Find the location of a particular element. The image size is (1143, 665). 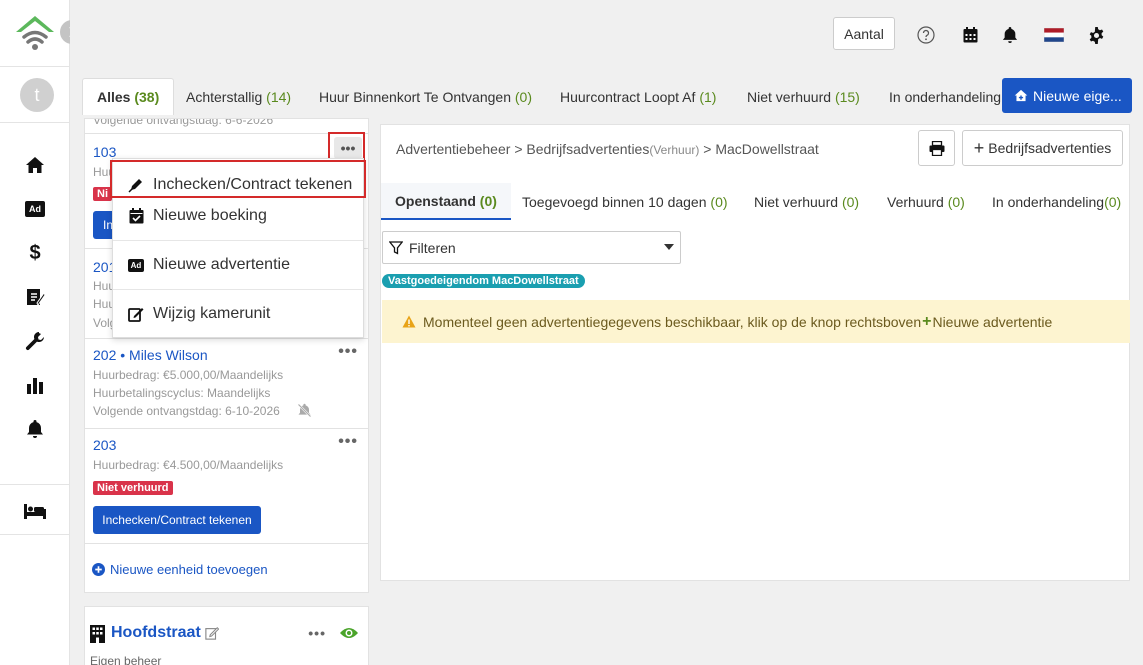

contract-icon is located at coordinates (35, 297).